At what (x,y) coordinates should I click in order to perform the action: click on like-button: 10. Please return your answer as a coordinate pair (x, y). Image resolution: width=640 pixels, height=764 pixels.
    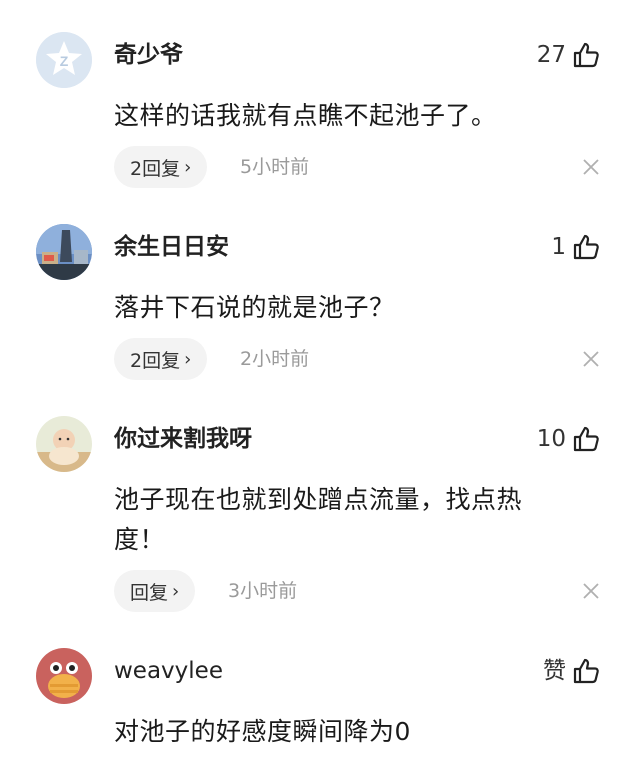
    Looking at the image, I should click on (568, 439).